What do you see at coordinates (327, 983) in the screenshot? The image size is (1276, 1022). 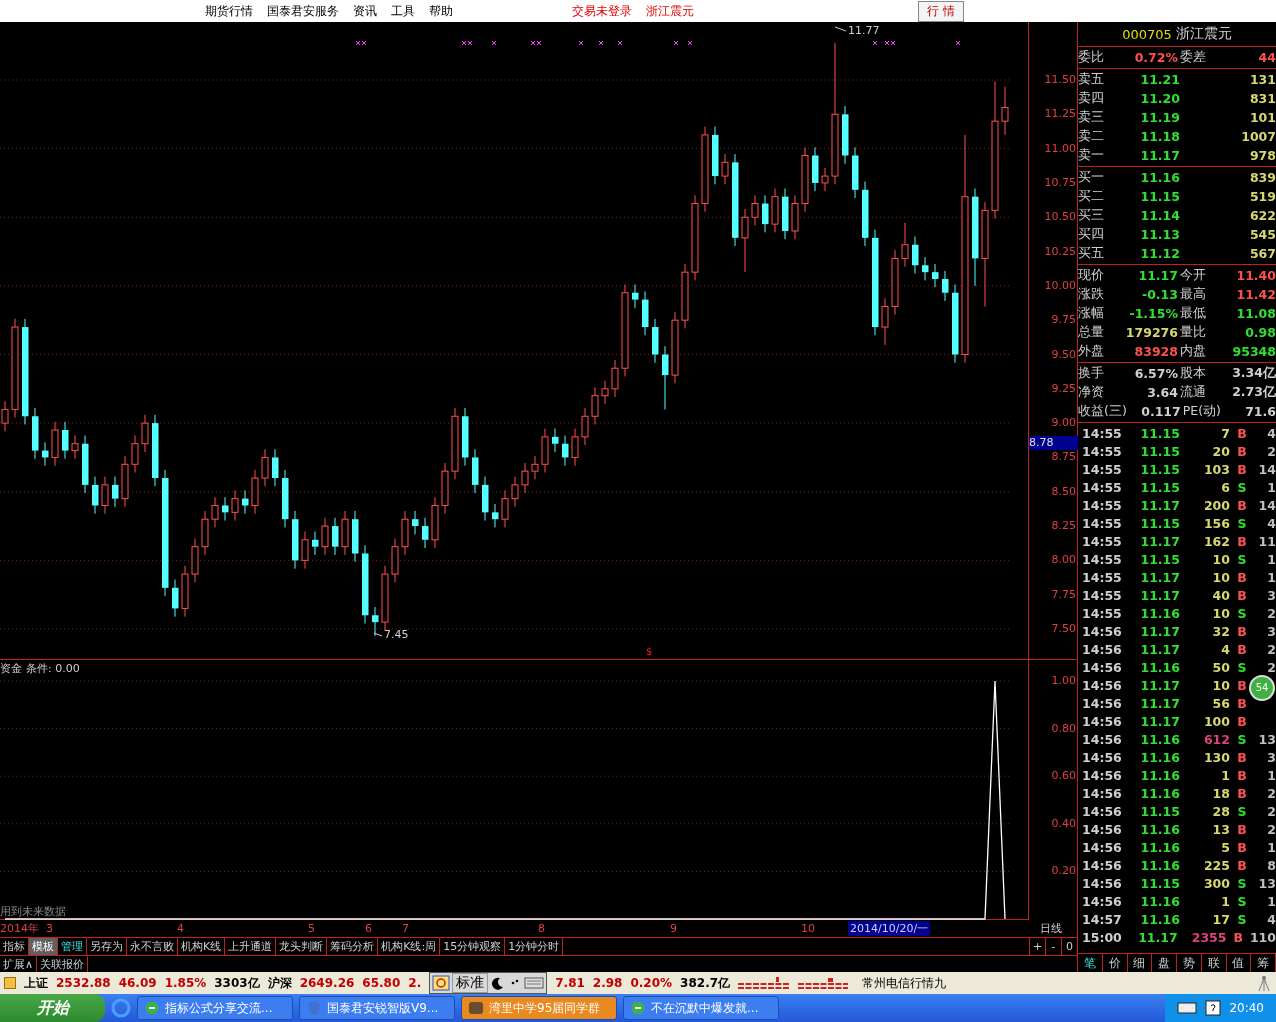 I see `index-quote-text: 2649.26` at bounding box center [327, 983].